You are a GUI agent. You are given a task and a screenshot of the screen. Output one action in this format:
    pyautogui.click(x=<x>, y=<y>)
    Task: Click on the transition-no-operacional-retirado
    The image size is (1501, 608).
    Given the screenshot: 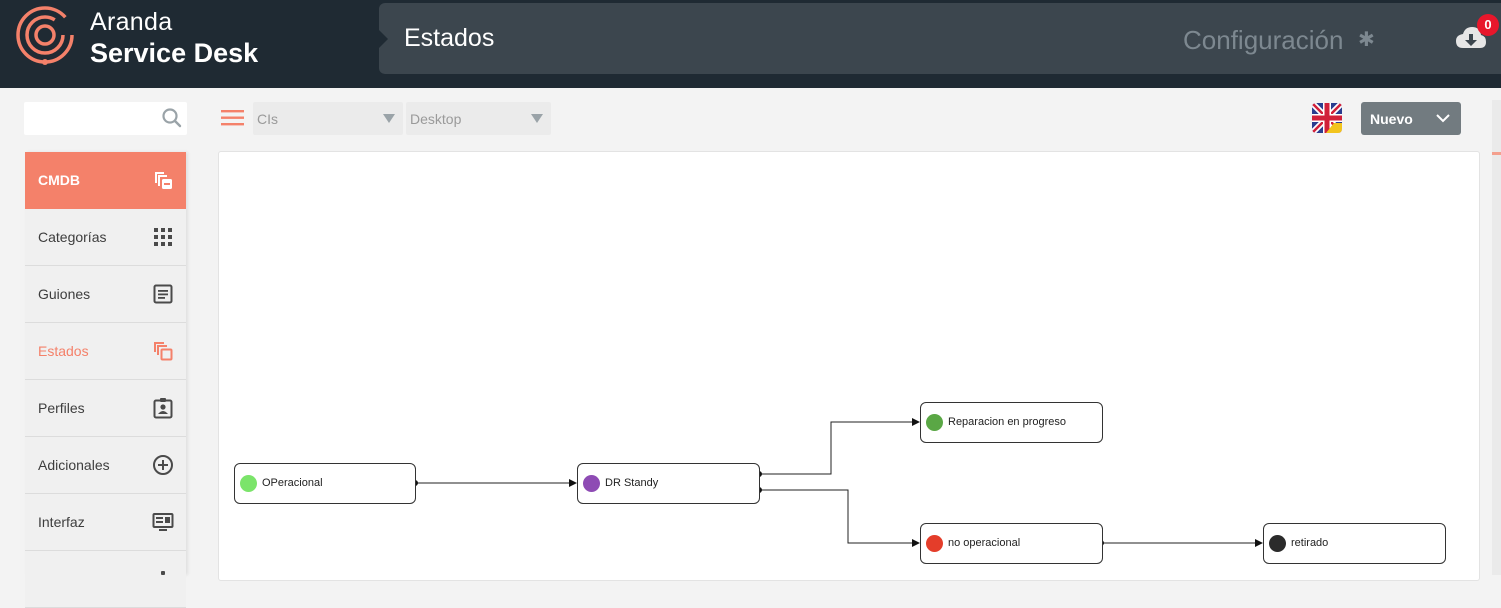 What is the action you would take?
    pyautogui.click(x=1180, y=543)
    